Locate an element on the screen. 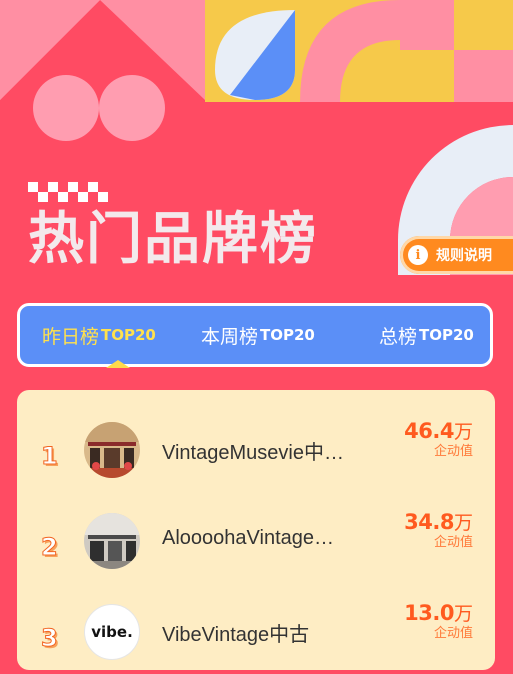 This screenshot has height=674, width=513. tab-label: 昨日榜 is located at coordinates (71, 337).